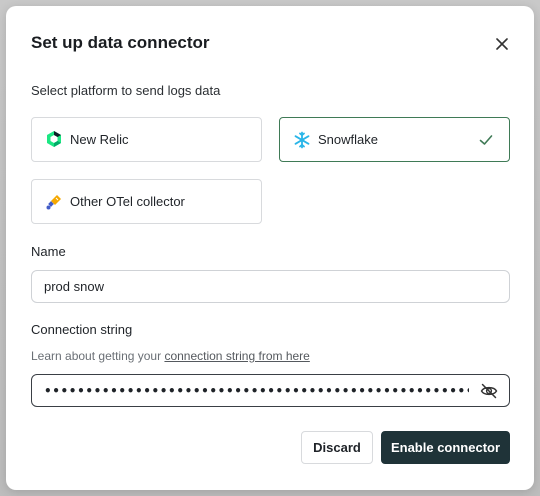 The height and width of the screenshot is (496, 540). What do you see at coordinates (127, 201) in the screenshot?
I see `platform-option-label: Other OTel collector` at bounding box center [127, 201].